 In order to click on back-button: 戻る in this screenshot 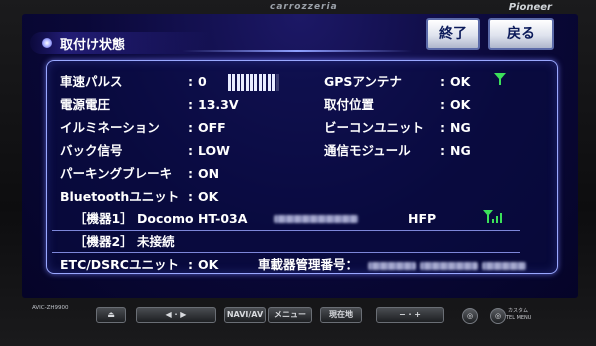, I will do `click(521, 34)`.